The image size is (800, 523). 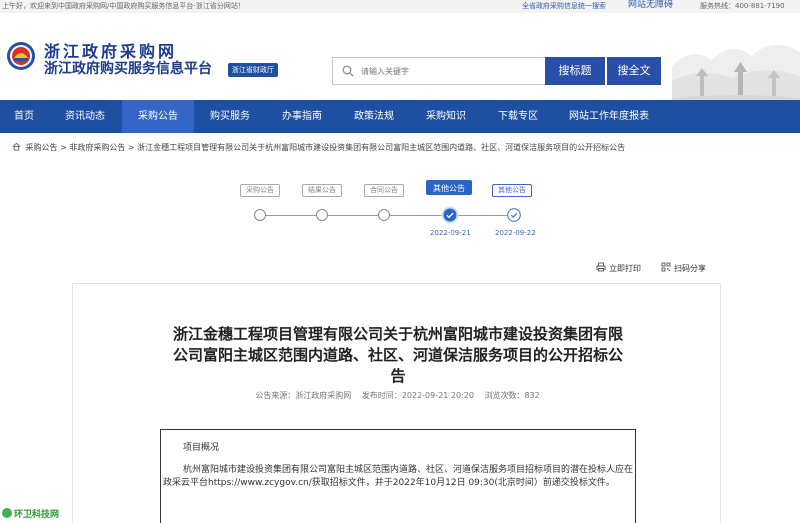 I want to click on overview-heading: 项目概况, so click(x=201, y=448).